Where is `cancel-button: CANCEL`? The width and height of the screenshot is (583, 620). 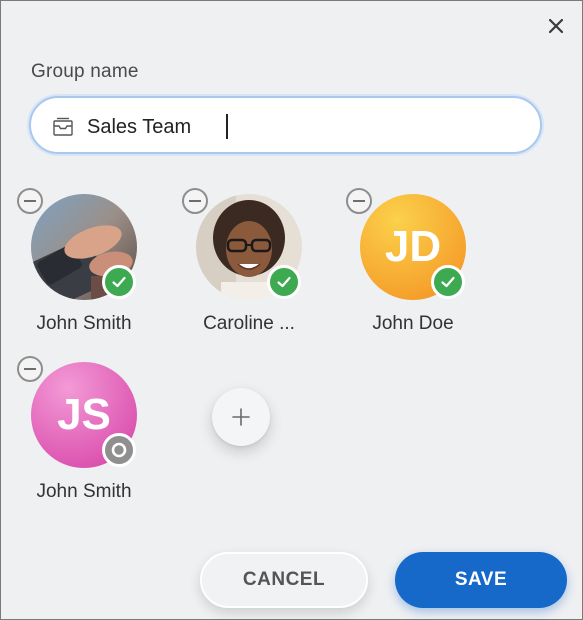
cancel-button: CANCEL is located at coordinates (284, 580).